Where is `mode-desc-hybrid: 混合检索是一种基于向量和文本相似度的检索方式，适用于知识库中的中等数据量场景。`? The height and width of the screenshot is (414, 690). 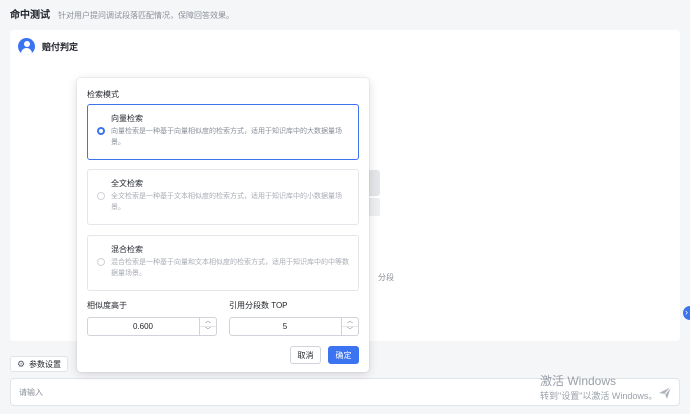 mode-desc-hybrid: 混合检索是一种基于向量和文本相似度的检索方式，适用于知识库中的中等数据量场景。 is located at coordinates (230, 268).